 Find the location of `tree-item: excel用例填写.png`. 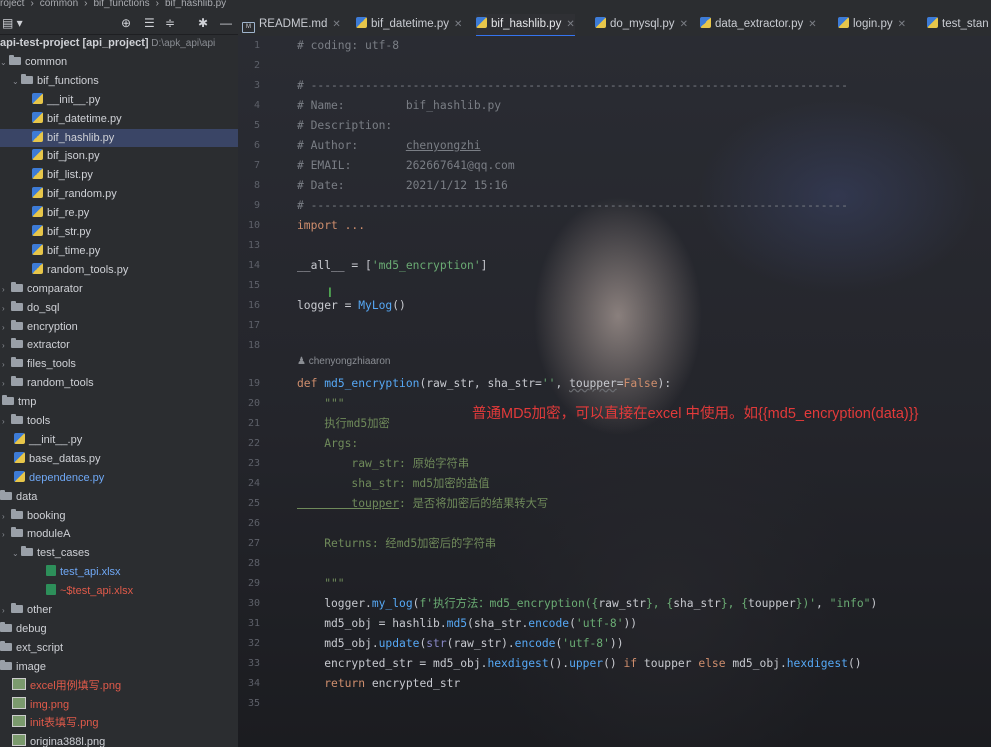

tree-item: excel用例填写.png is located at coordinates (119, 686).